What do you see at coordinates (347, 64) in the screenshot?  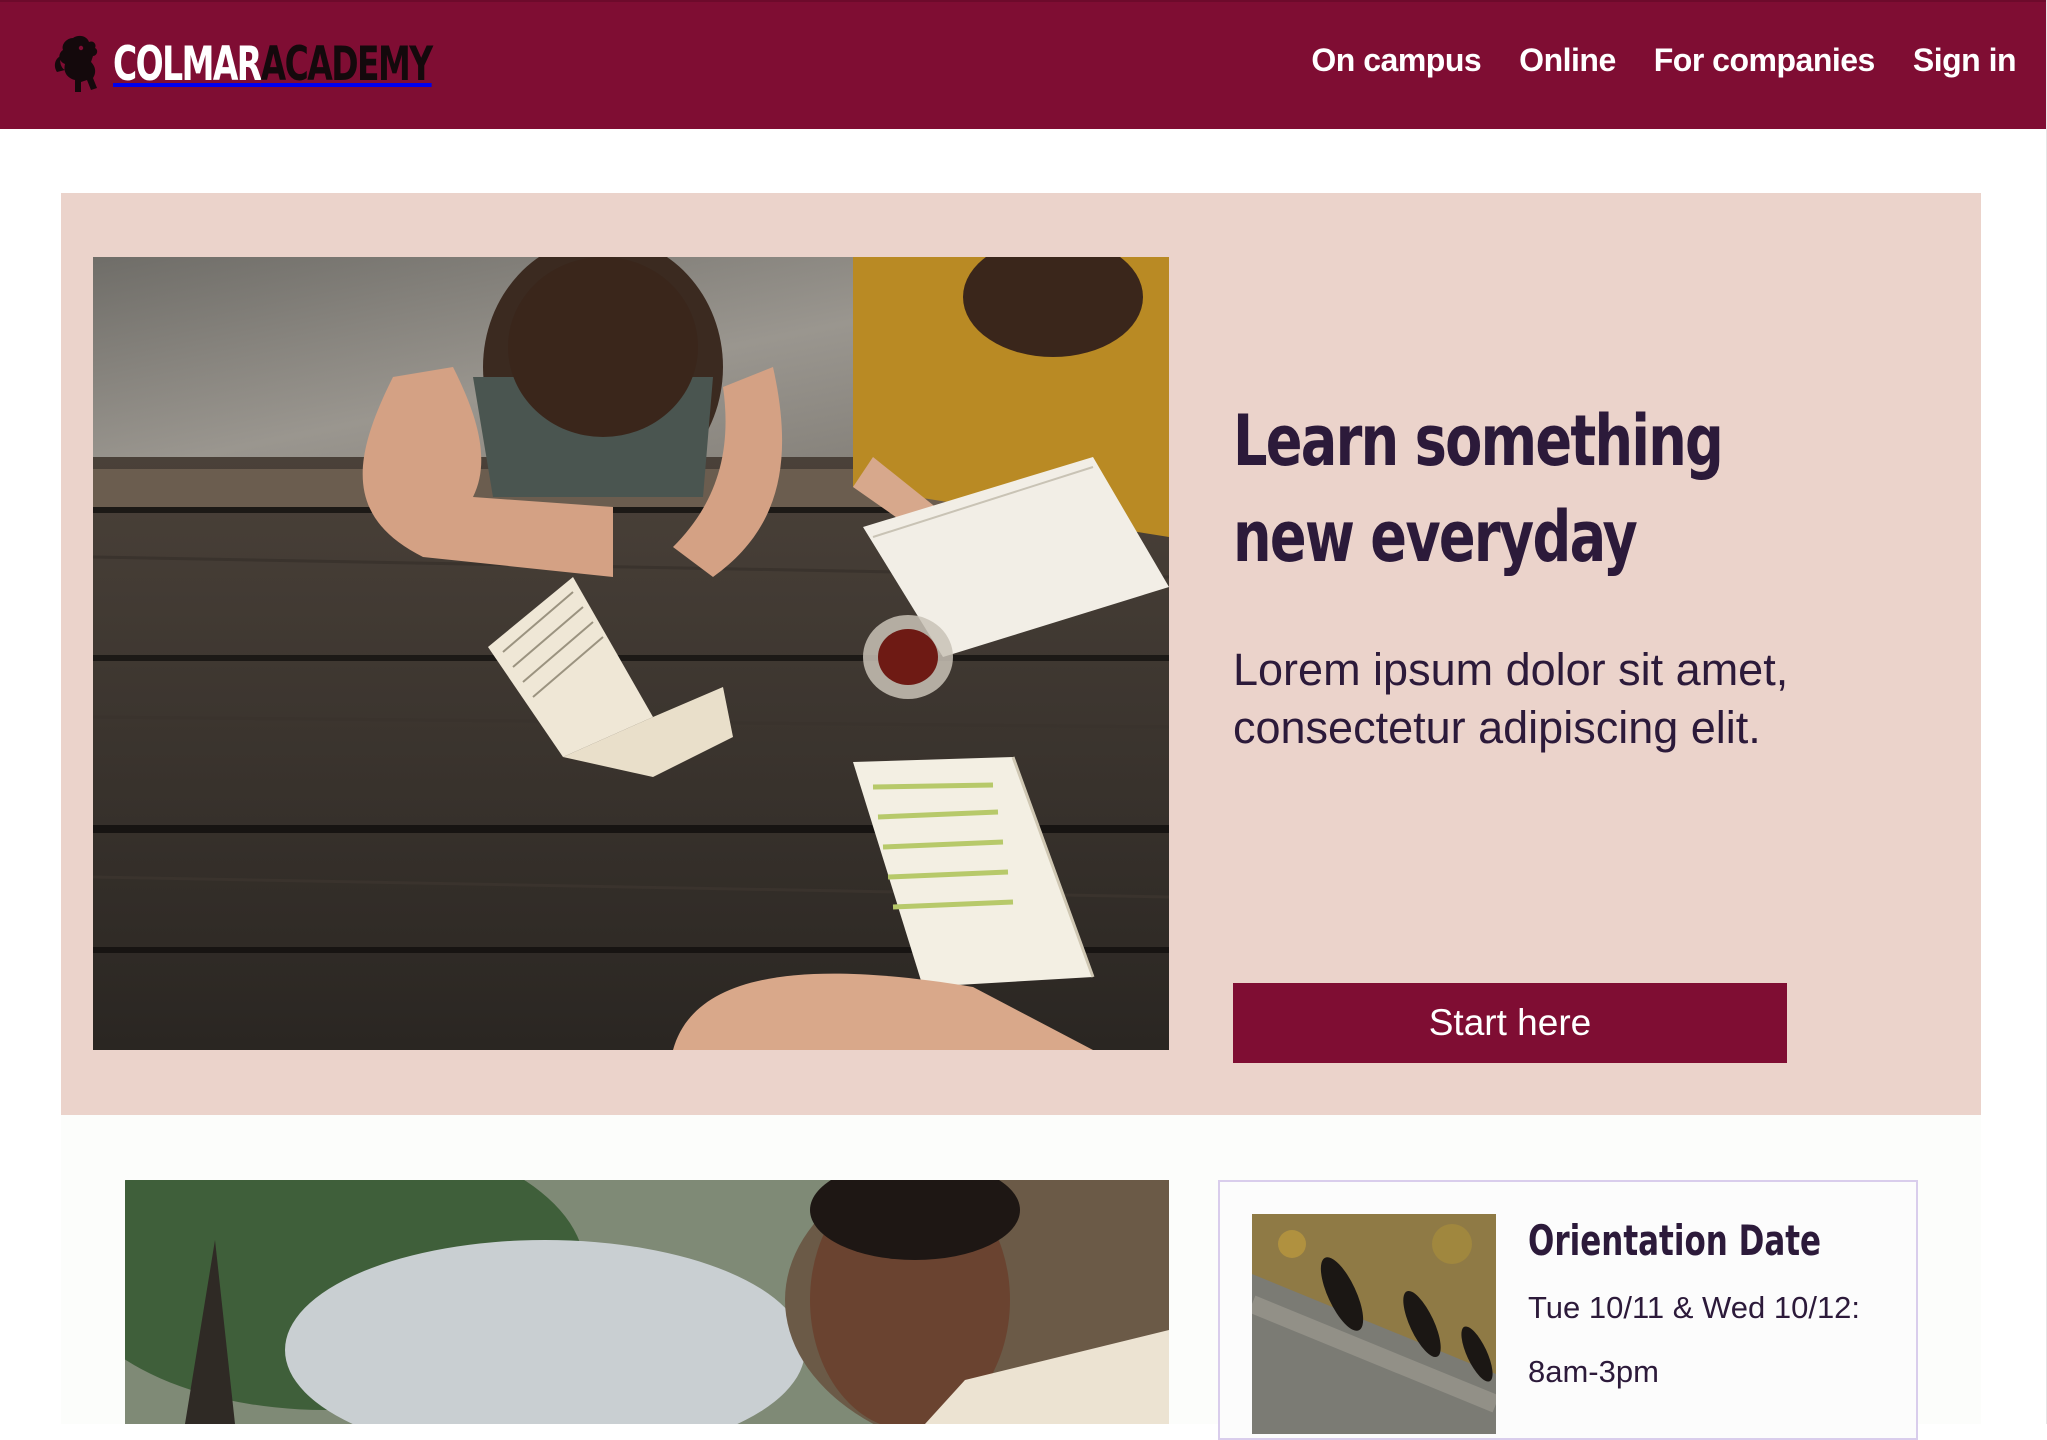 I see `logo-text-academy: ACADEMY` at bounding box center [347, 64].